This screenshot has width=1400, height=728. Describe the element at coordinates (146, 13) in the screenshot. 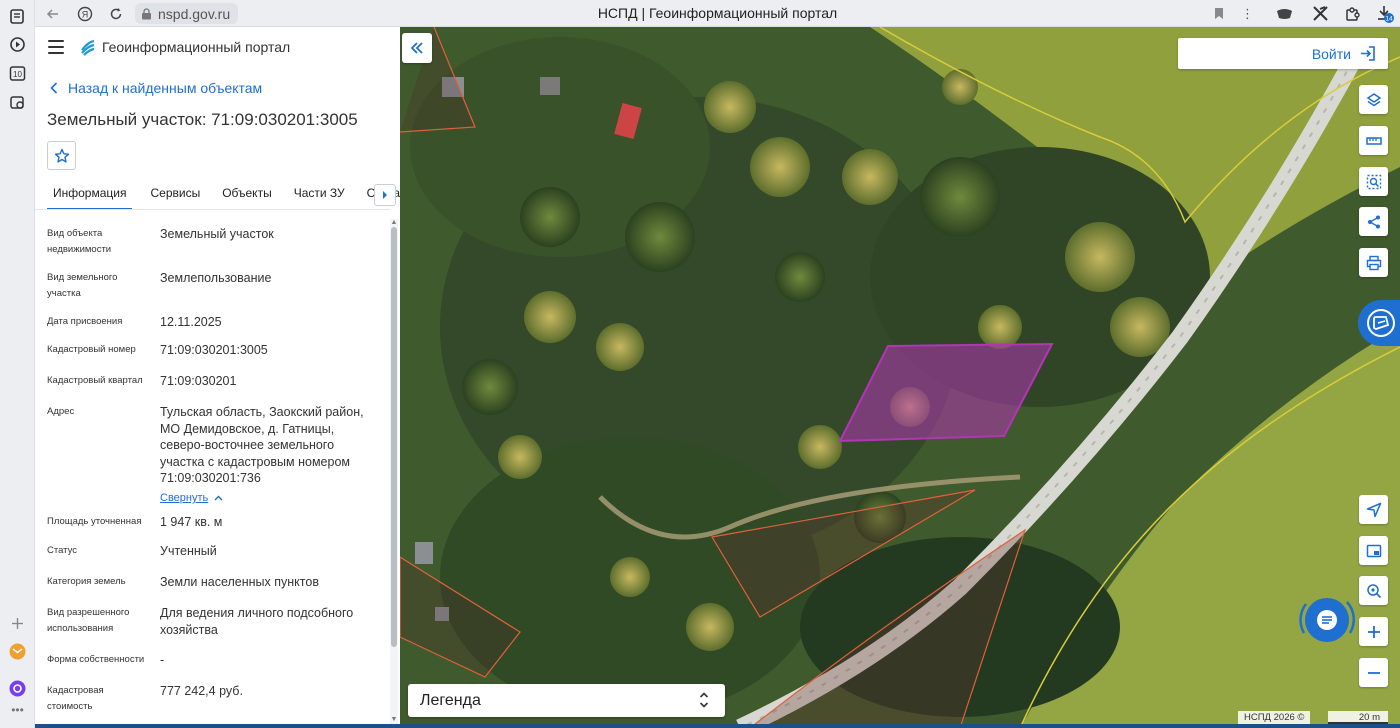

I see `lock-icon` at that location.